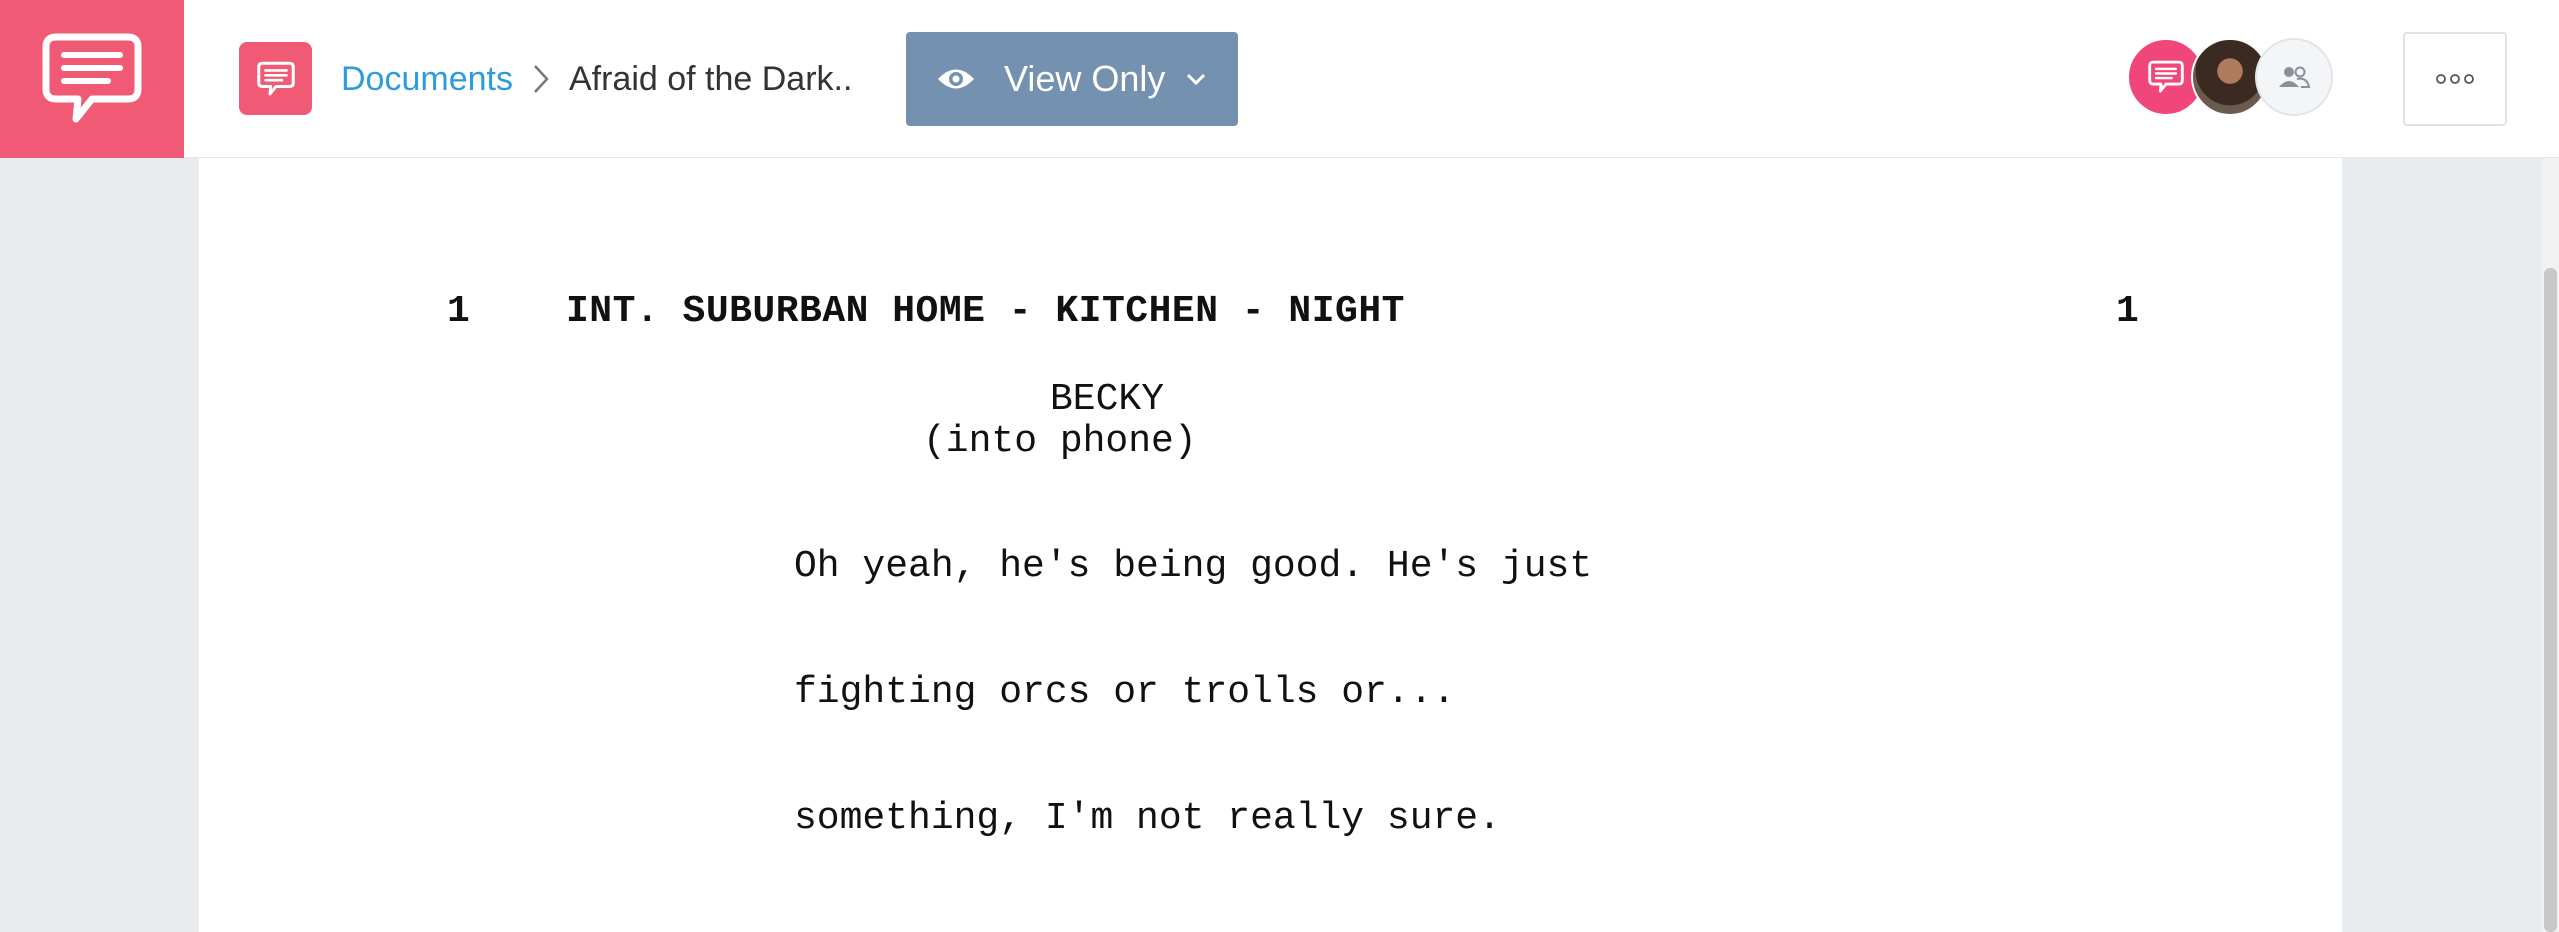 The image size is (2559, 932). What do you see at coordinates (2294, 77) in the screenshot?
I see `people-icon` at bounding box center [2294, 77].